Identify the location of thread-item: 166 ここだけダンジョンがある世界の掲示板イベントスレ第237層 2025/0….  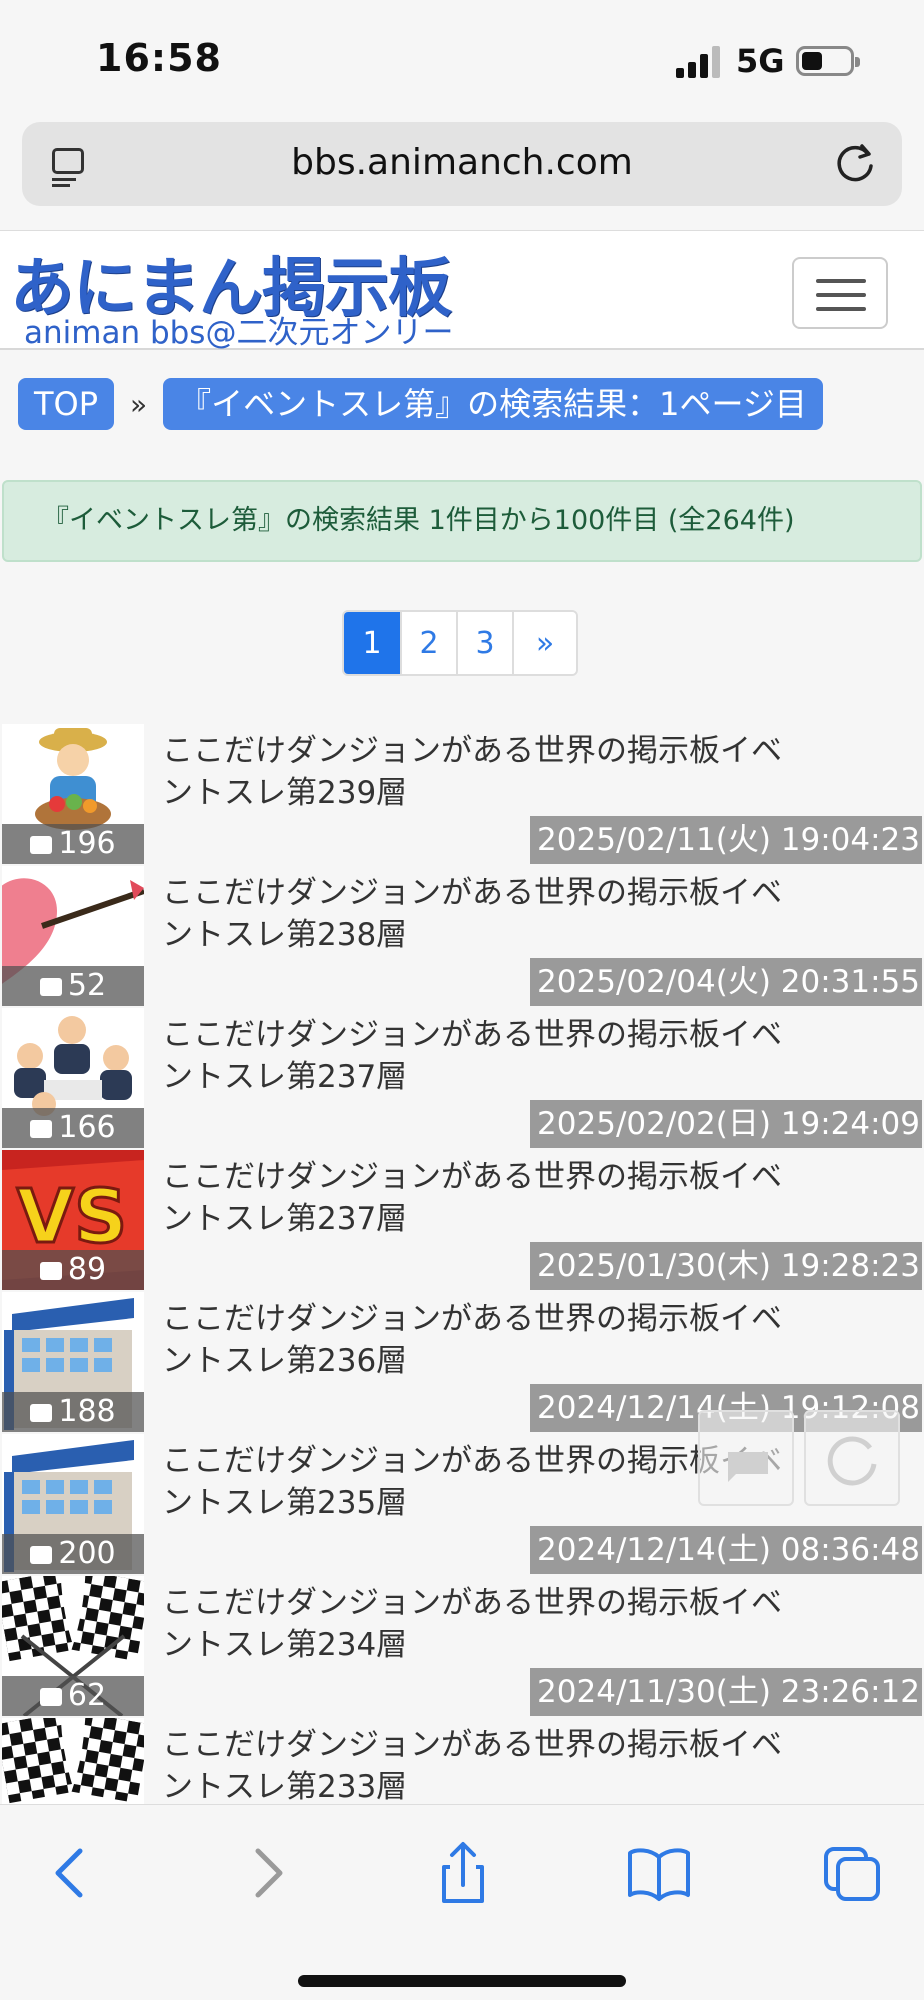
(462, 1077).